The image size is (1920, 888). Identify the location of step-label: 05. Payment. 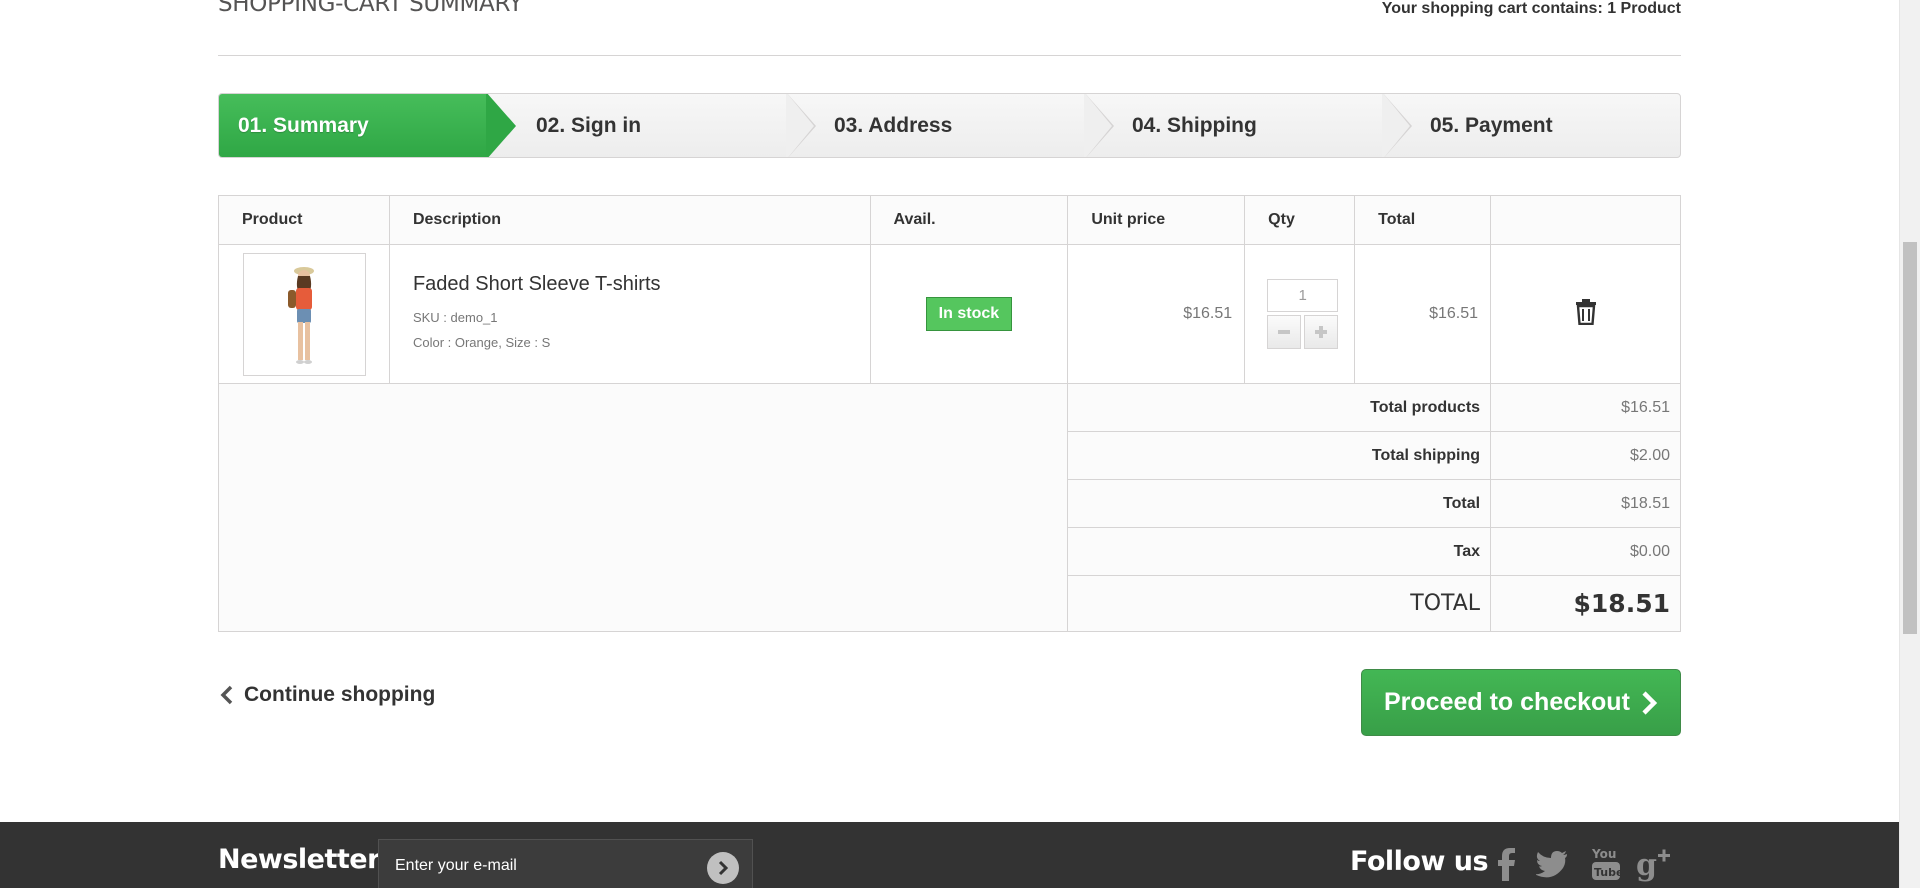
(1491, 125).